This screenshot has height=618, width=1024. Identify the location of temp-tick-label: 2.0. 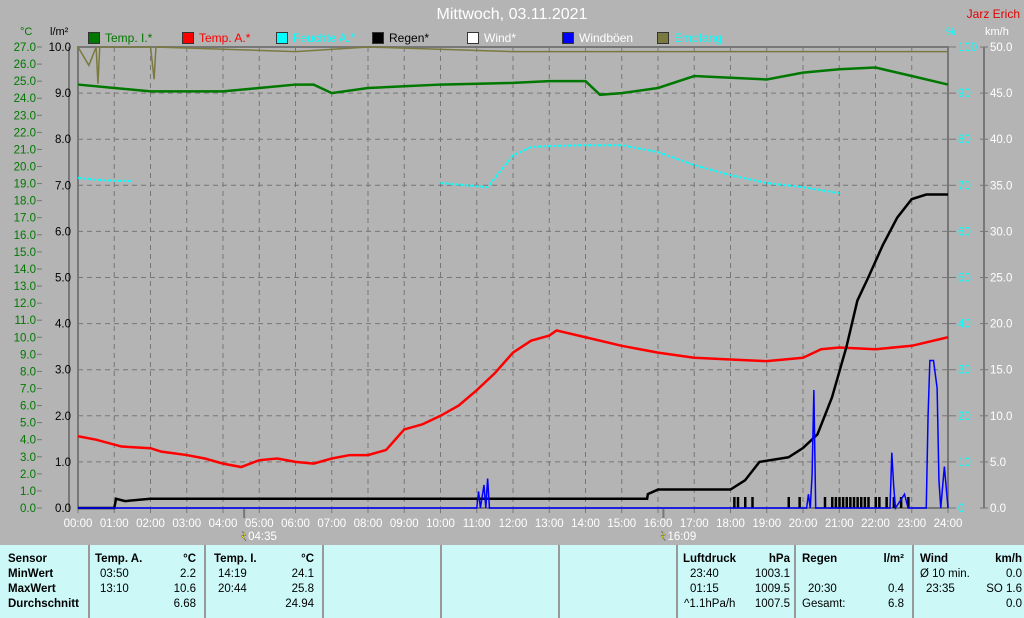
(28, 475).